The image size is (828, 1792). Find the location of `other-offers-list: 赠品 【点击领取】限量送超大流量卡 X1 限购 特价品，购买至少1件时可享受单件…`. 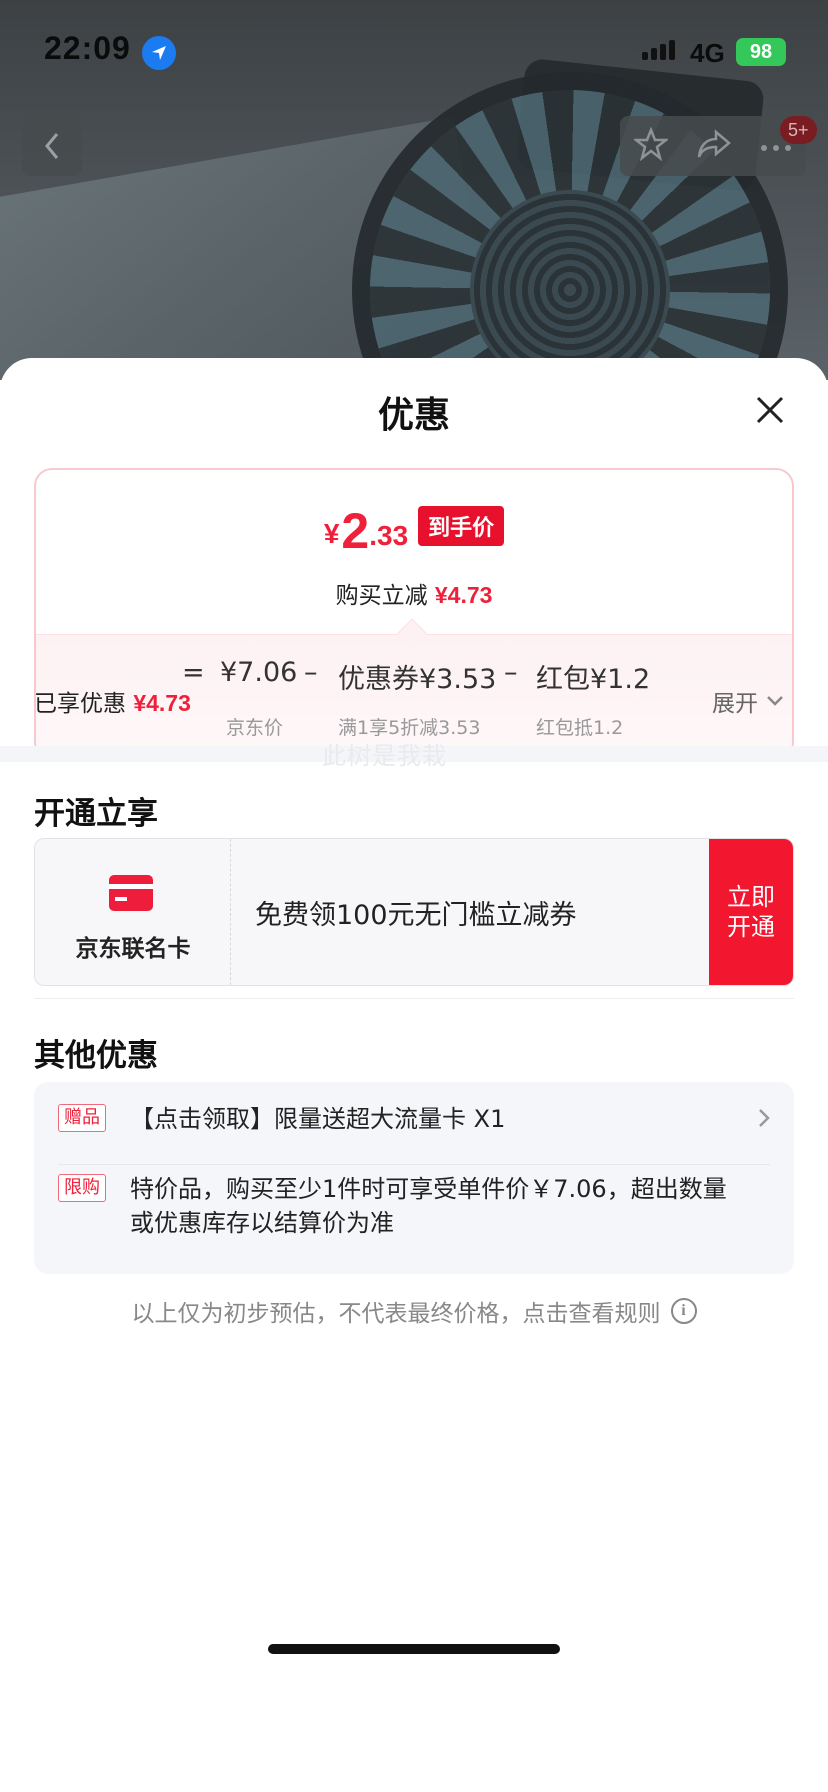

other-offers-list: 赠品 【点击领取】限量送超大流量卡 X1 限购 特价品，购买至少1件时可享受单件… is located at coordinates (414, 1178).